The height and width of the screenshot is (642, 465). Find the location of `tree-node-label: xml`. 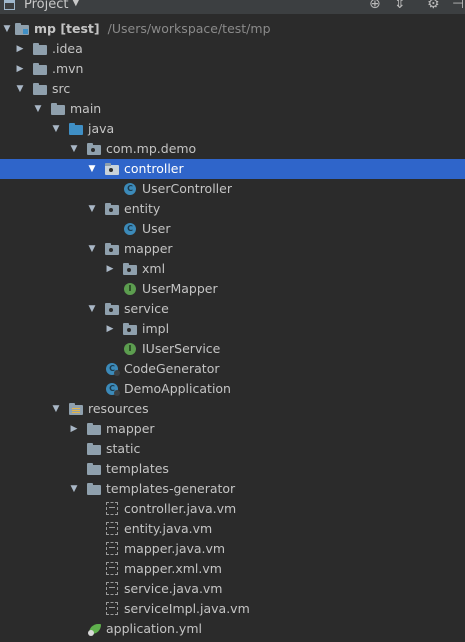

tree-node-label: xml is located at coordinates (154, 268).